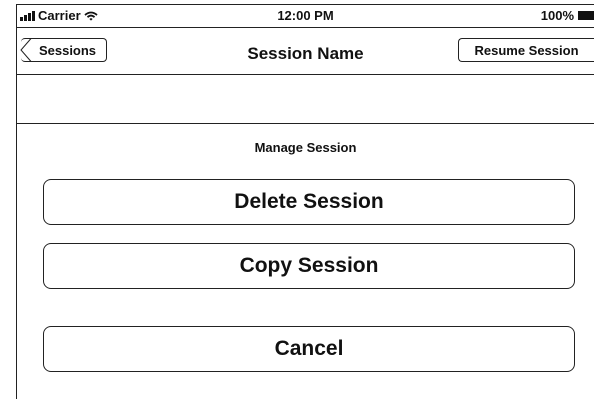 This screenshot has height=399, width=594. I want to click on action-sheet-title: Manage Session, so click(305, 147).